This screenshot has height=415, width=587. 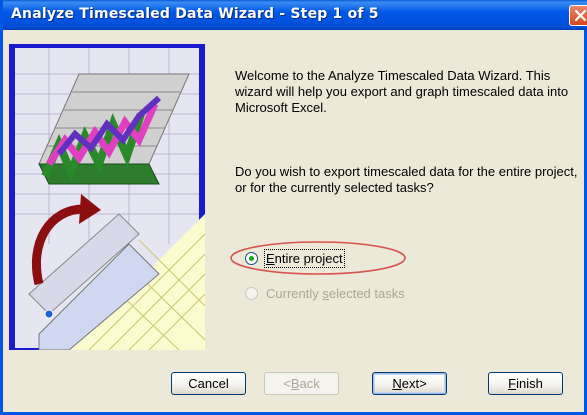 I want to click on close-button, so click(x=578, y=15).